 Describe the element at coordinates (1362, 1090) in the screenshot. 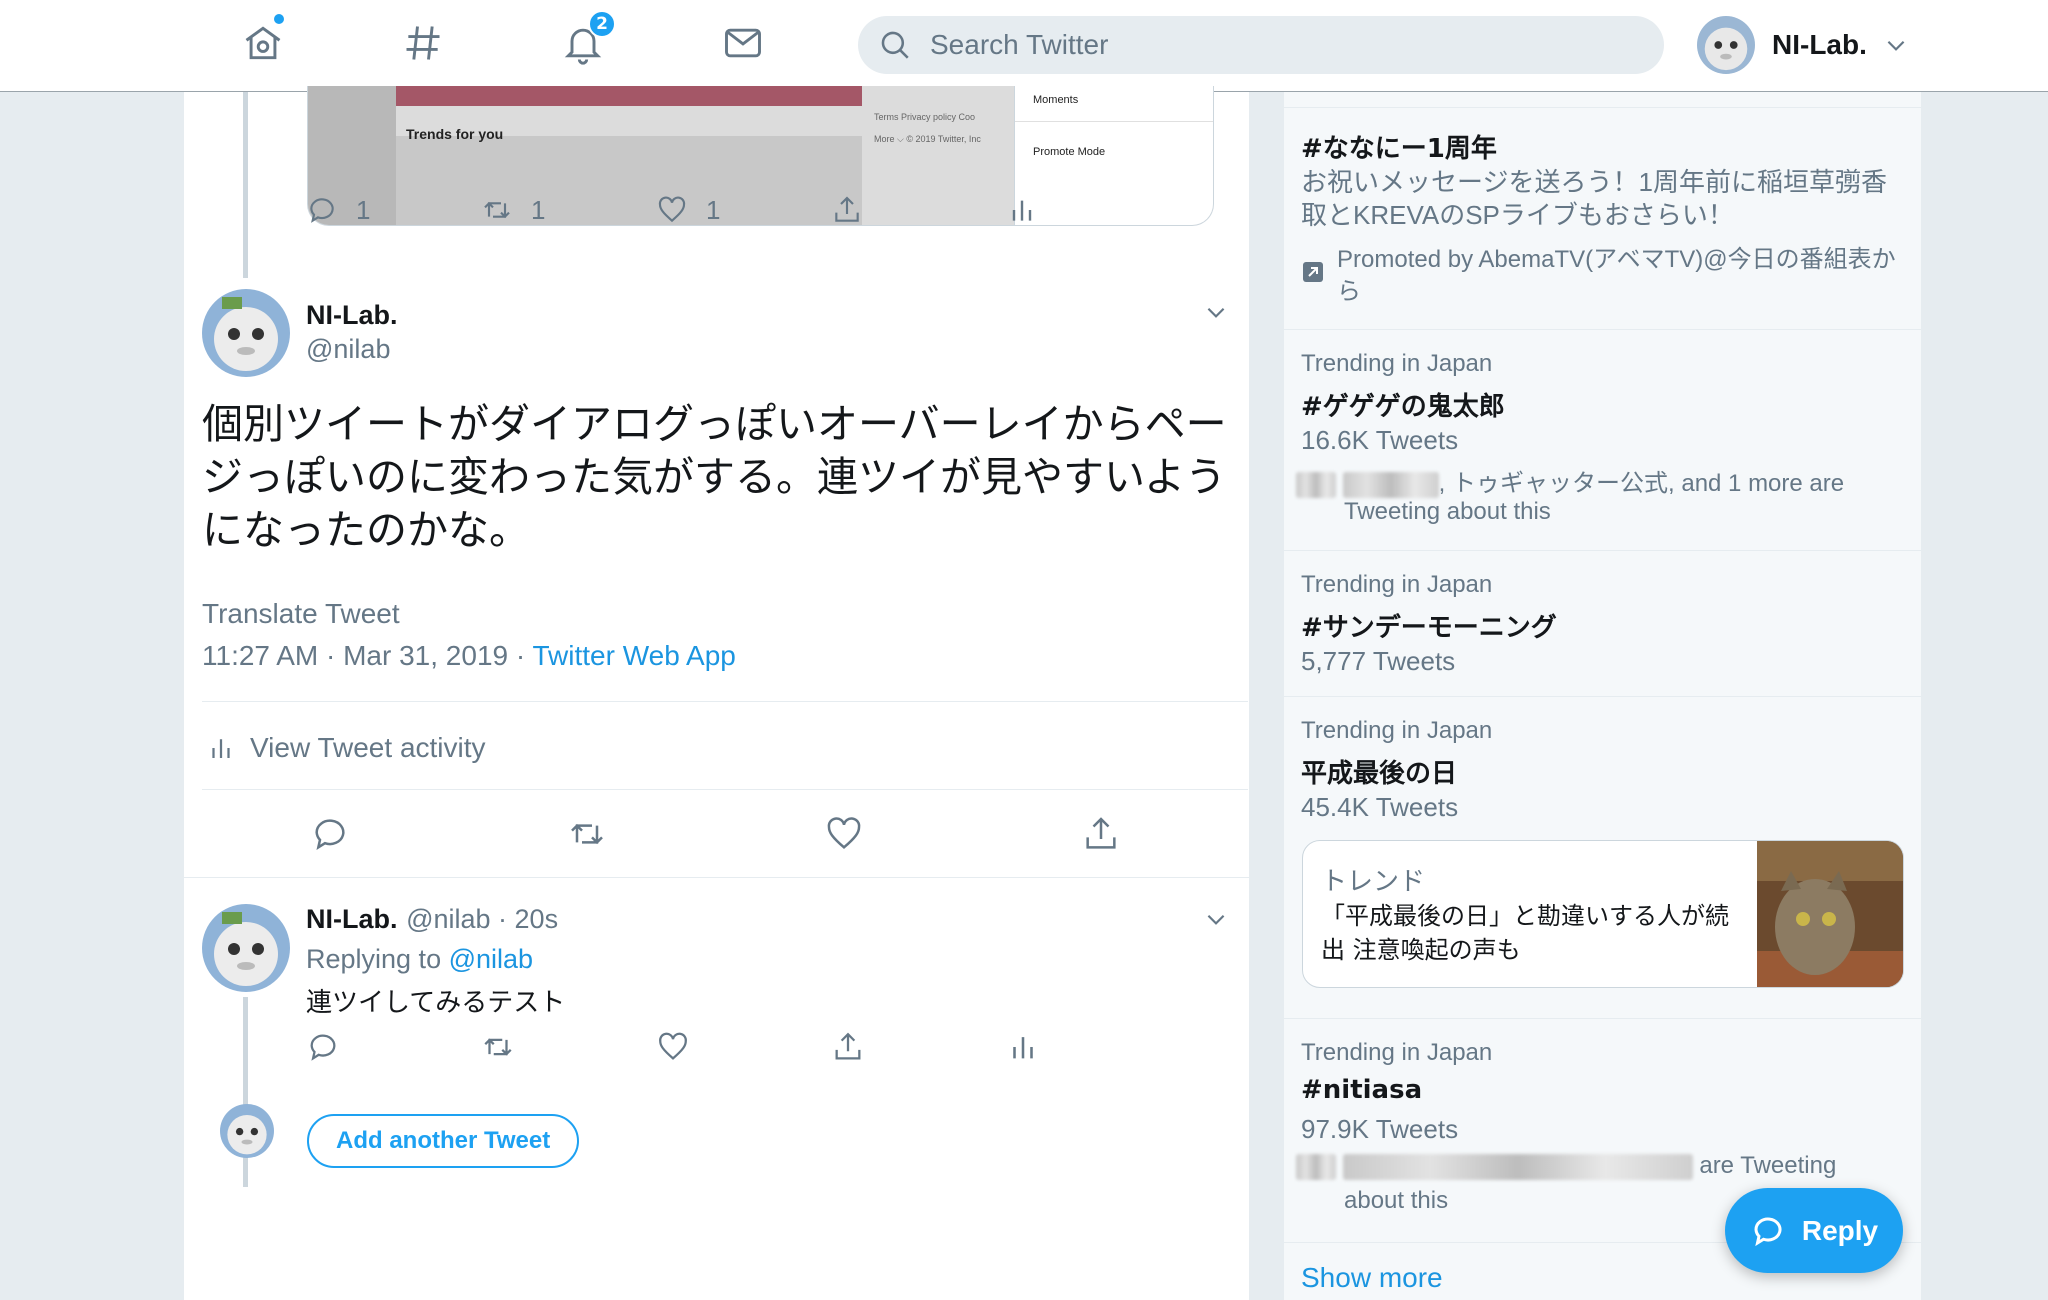

I see `trend-tag: #nitiasa` at that location.